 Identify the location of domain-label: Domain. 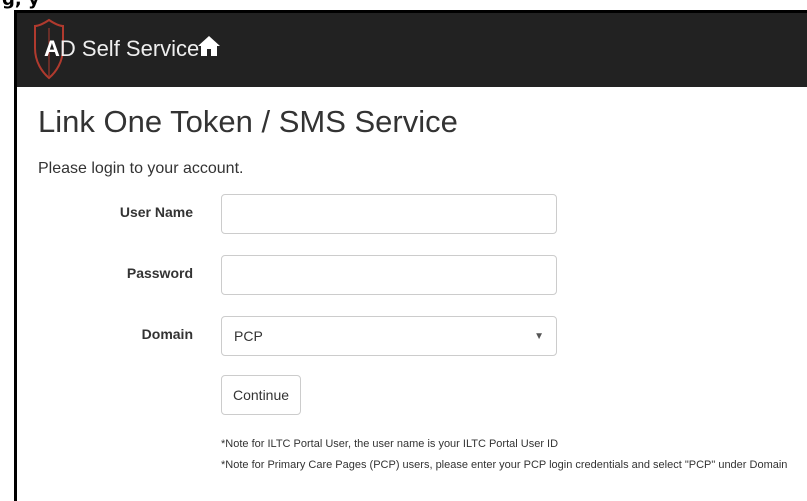
(167, 334).